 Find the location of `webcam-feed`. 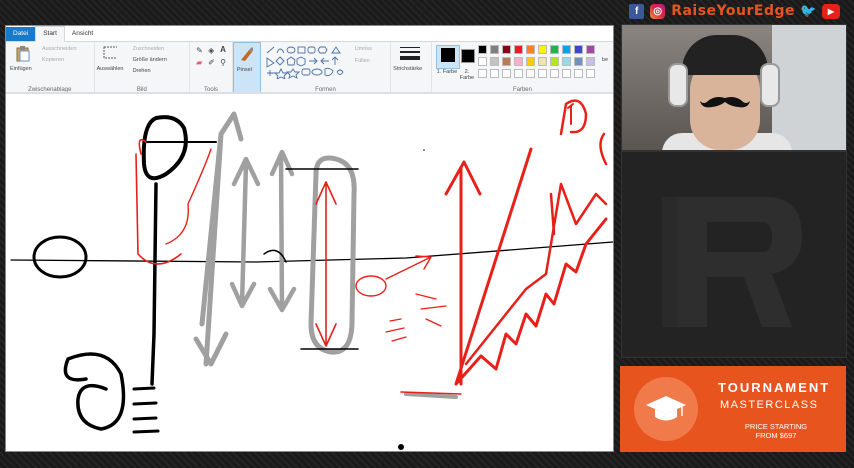

webcam-feed is located at coordinates (734, 87).